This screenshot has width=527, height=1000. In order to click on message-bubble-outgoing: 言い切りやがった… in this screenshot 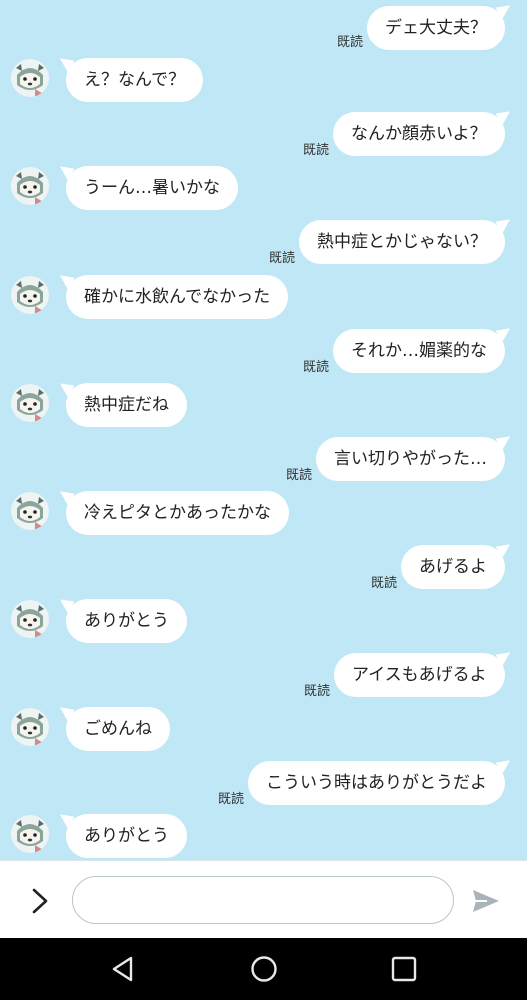, I will do `click(410, 459)`.